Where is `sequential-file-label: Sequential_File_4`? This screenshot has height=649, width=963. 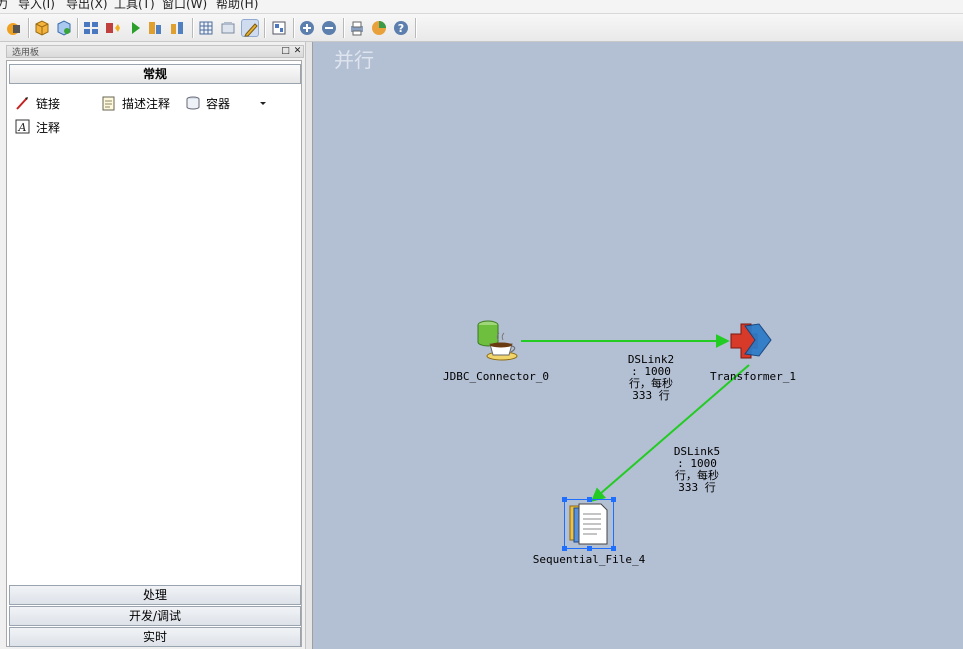 sequential-file-label: Sequential_File_4 is located at coordinates (589, 559).